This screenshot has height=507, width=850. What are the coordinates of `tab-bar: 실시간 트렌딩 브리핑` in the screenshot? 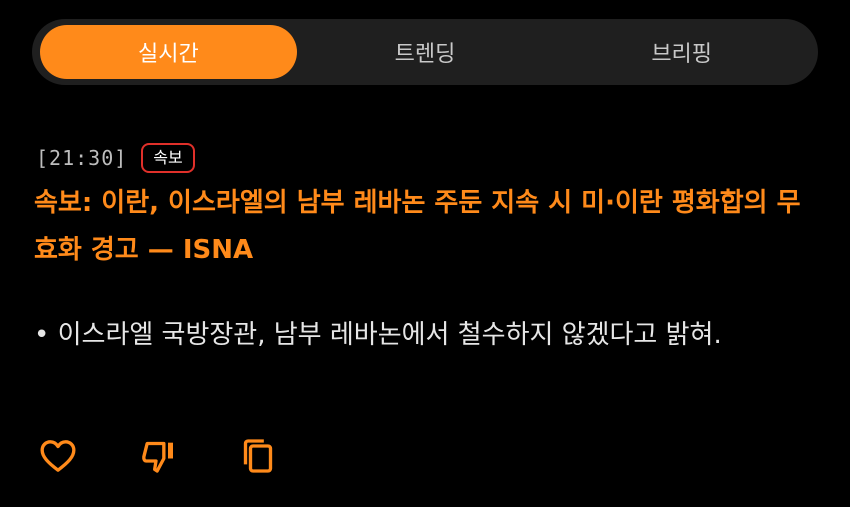 It's located at (425, 52).